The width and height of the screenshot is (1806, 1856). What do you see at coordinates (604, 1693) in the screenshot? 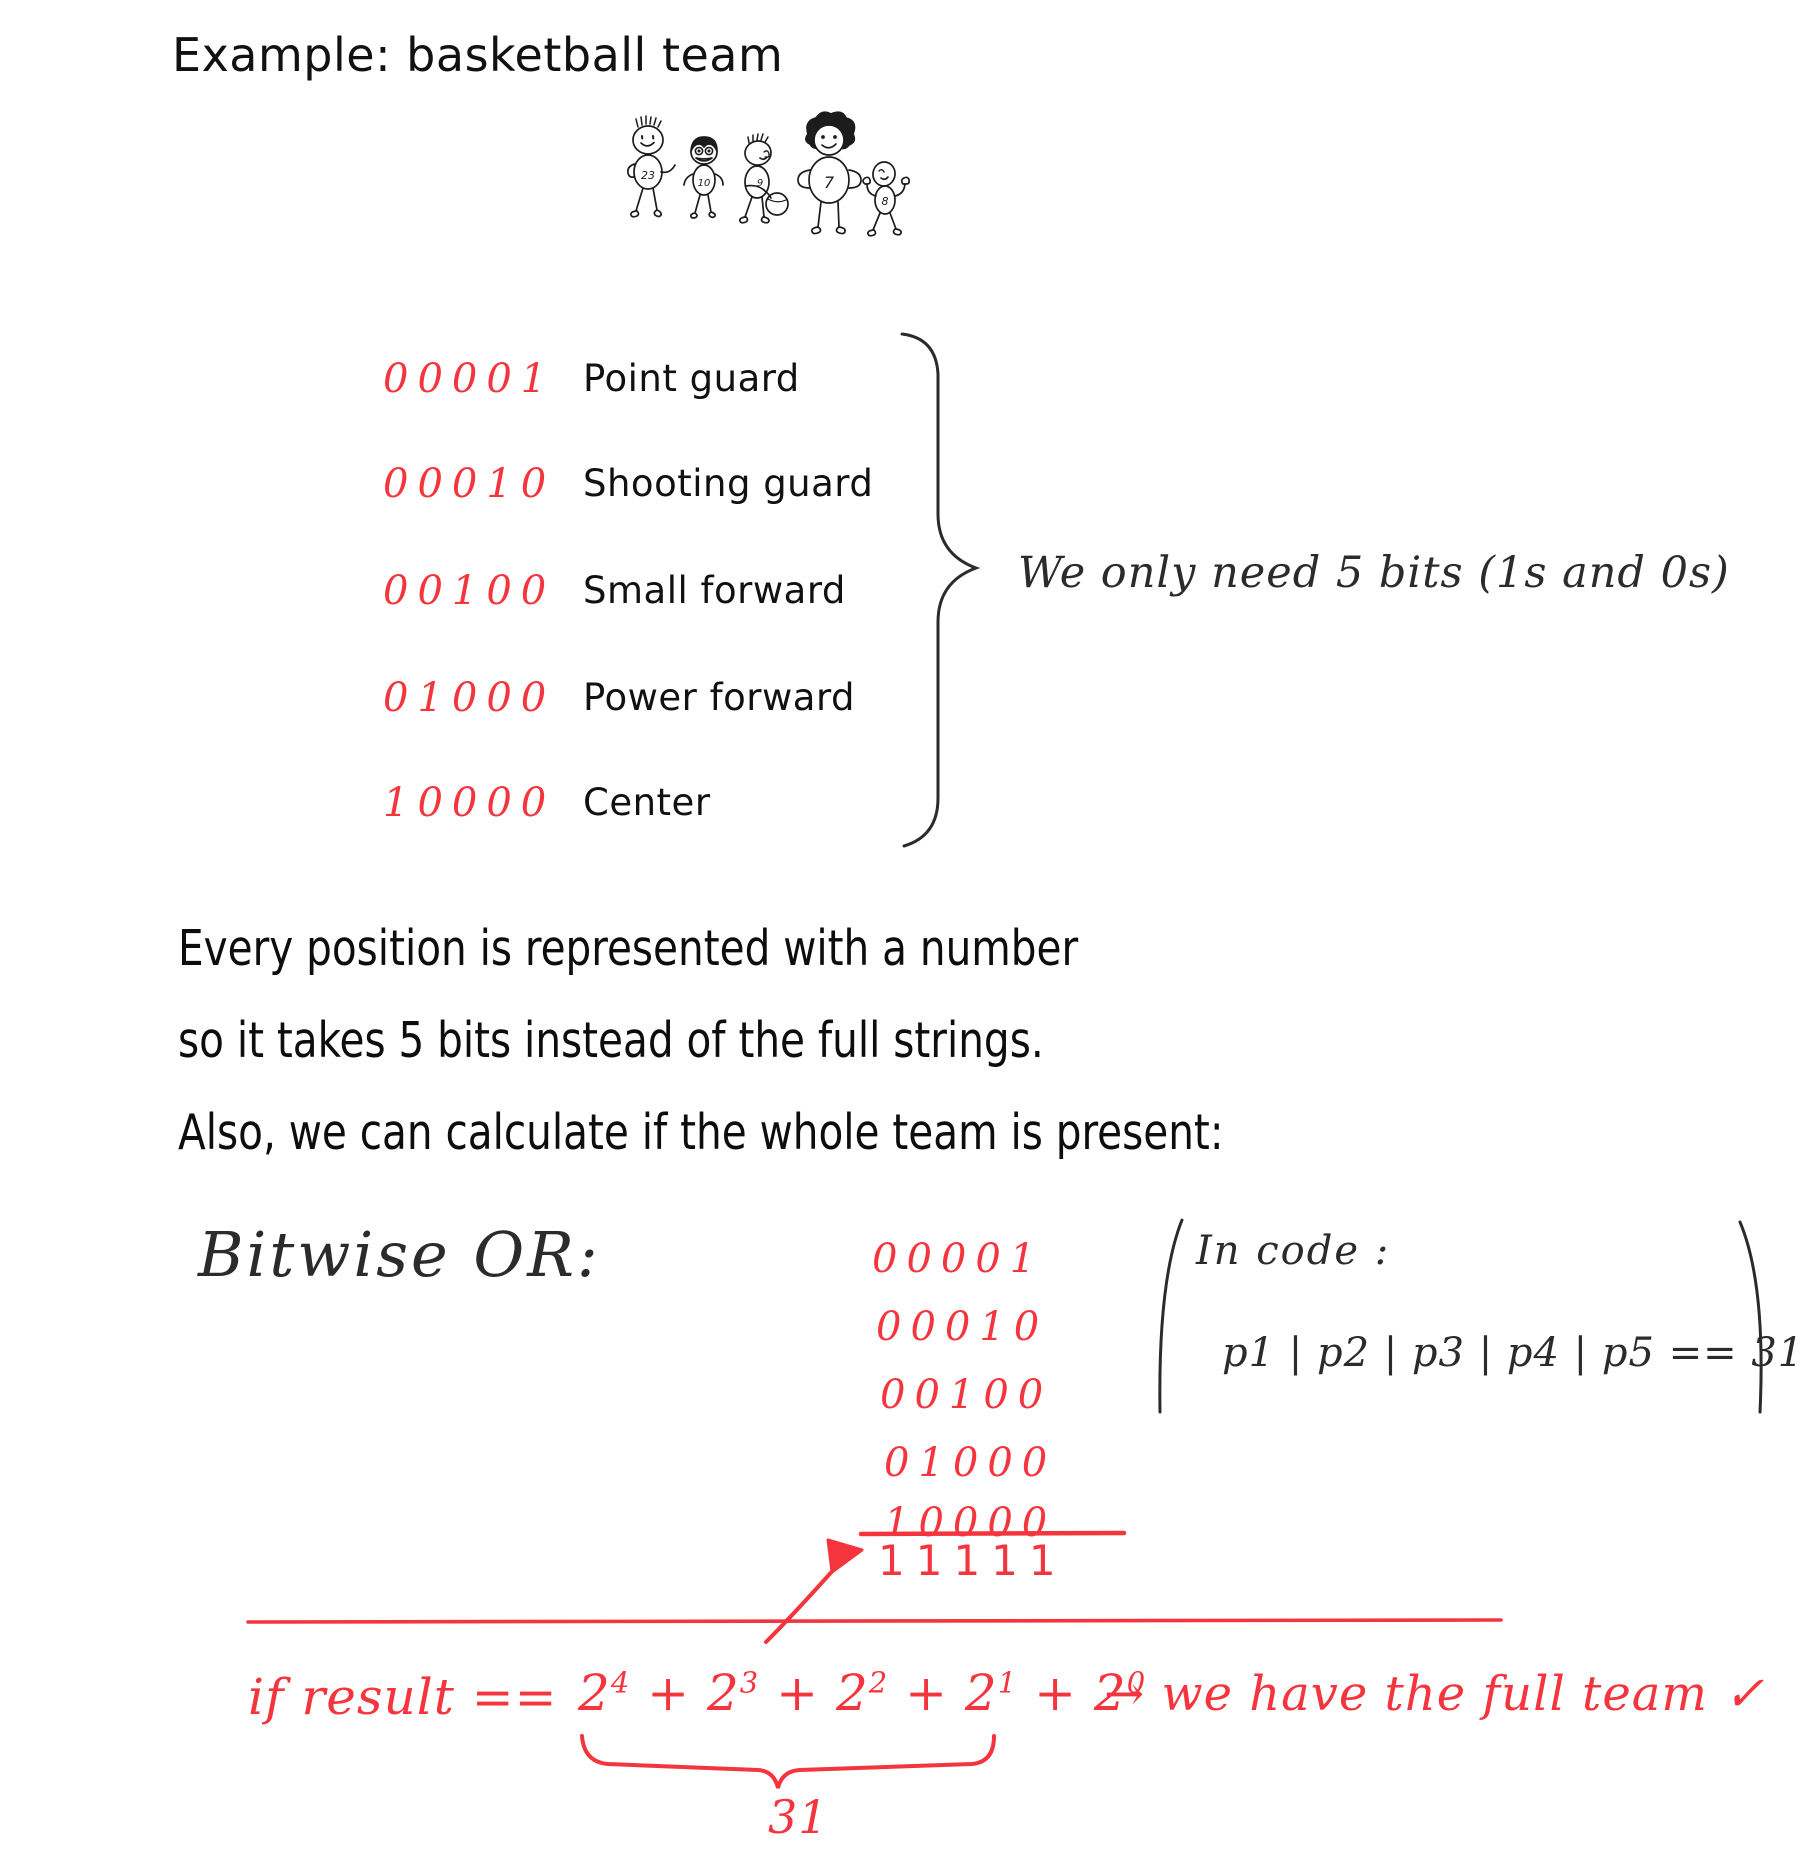
I see `power-term: 24` at bounding box center [604, 1693].